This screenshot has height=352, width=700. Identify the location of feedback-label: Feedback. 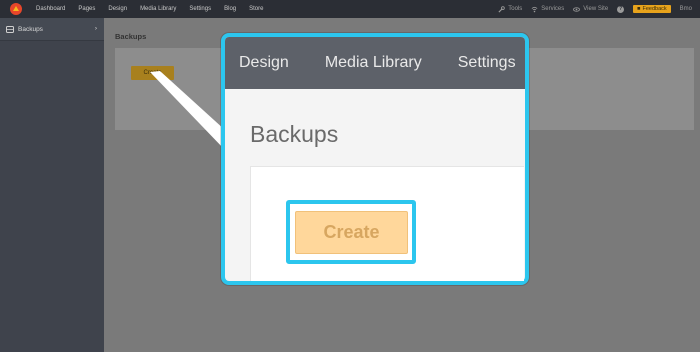
(654, 9).